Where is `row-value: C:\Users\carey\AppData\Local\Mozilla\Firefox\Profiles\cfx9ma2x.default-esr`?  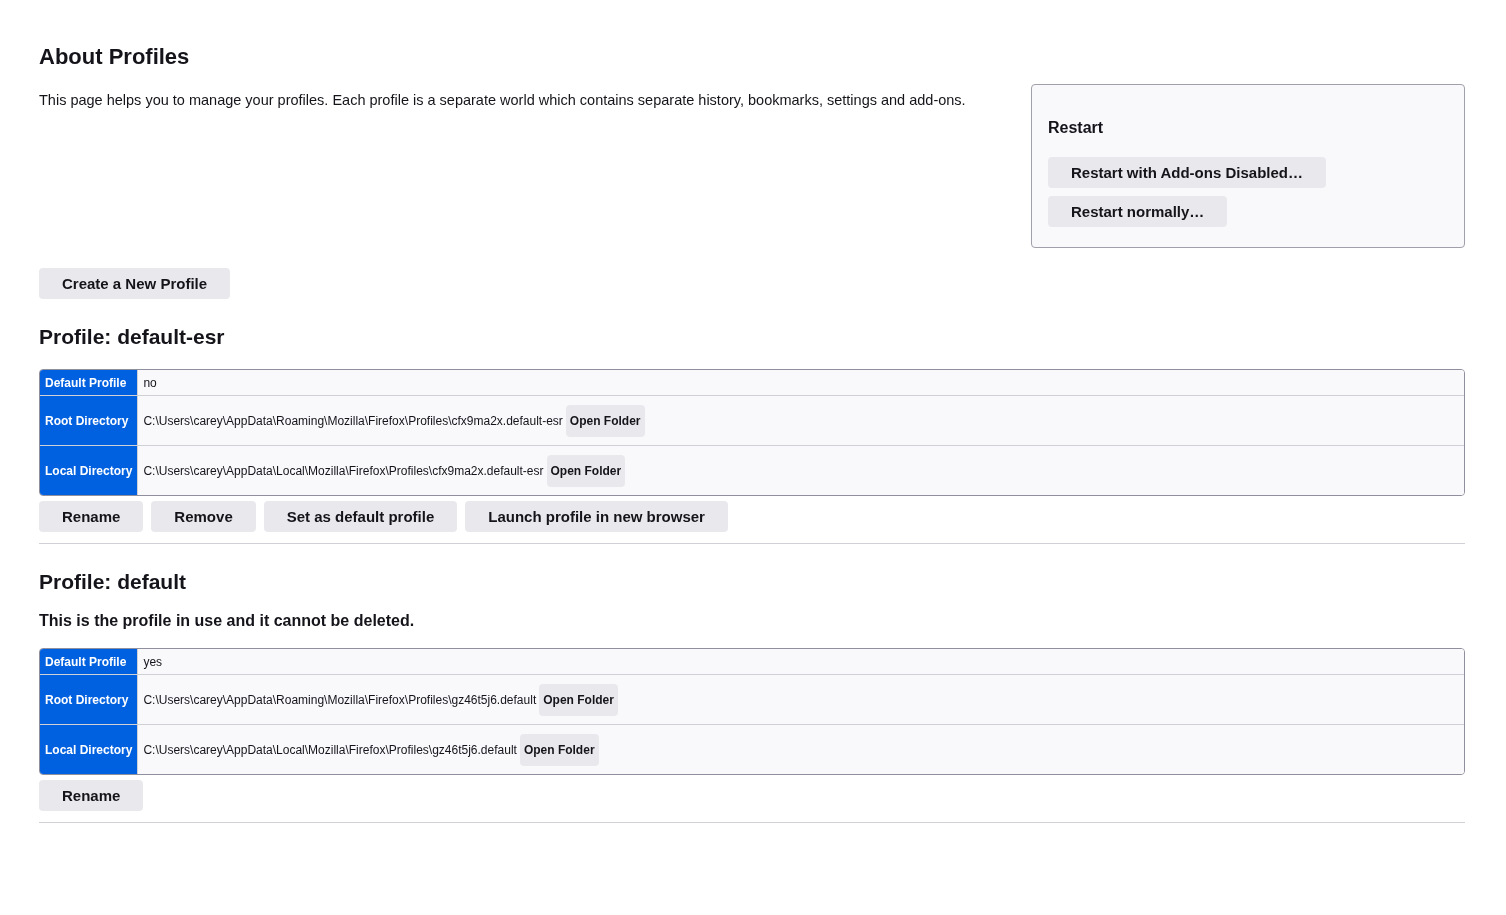
row-value: C:\Users\carey\AppData\Local\Mozilla\Firefox\Profiles\cfx9ma2x.default-esr is located at coordinates (343, 470).